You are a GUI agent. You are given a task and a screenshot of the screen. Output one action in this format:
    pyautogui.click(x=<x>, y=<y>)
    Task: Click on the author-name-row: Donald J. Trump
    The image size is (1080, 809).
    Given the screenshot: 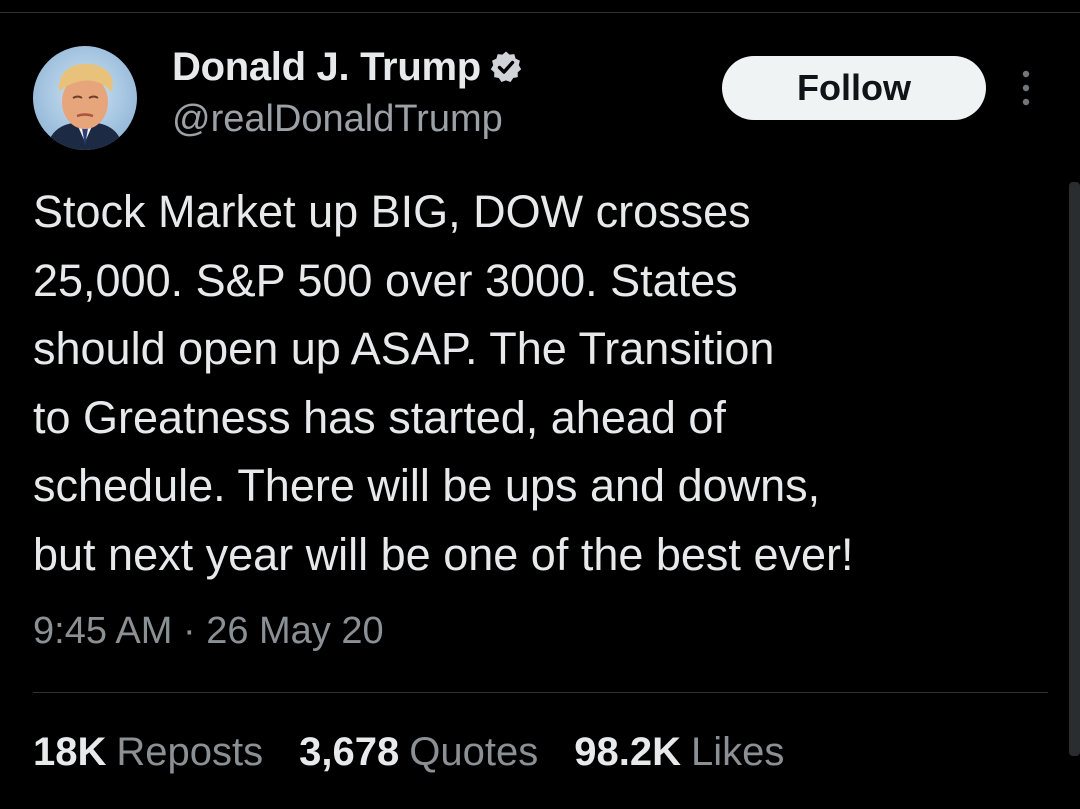 What is the action you would take?
    pyautogui.click(x=347, y=67)
    